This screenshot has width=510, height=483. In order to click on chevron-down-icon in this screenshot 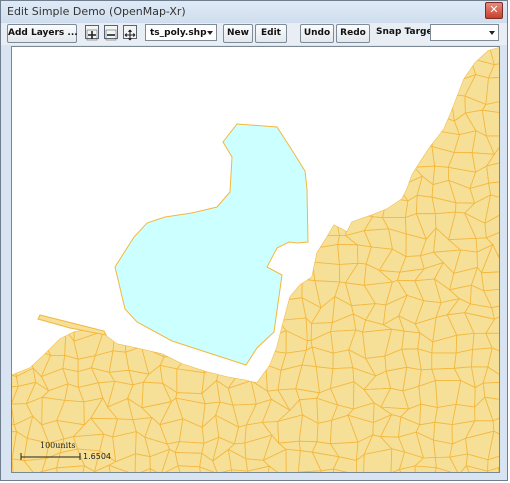, I will do `click(210, 33)`.